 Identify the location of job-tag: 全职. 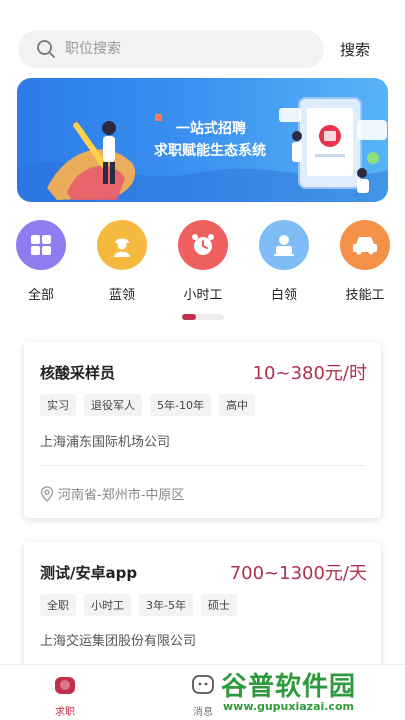
(58, 605).